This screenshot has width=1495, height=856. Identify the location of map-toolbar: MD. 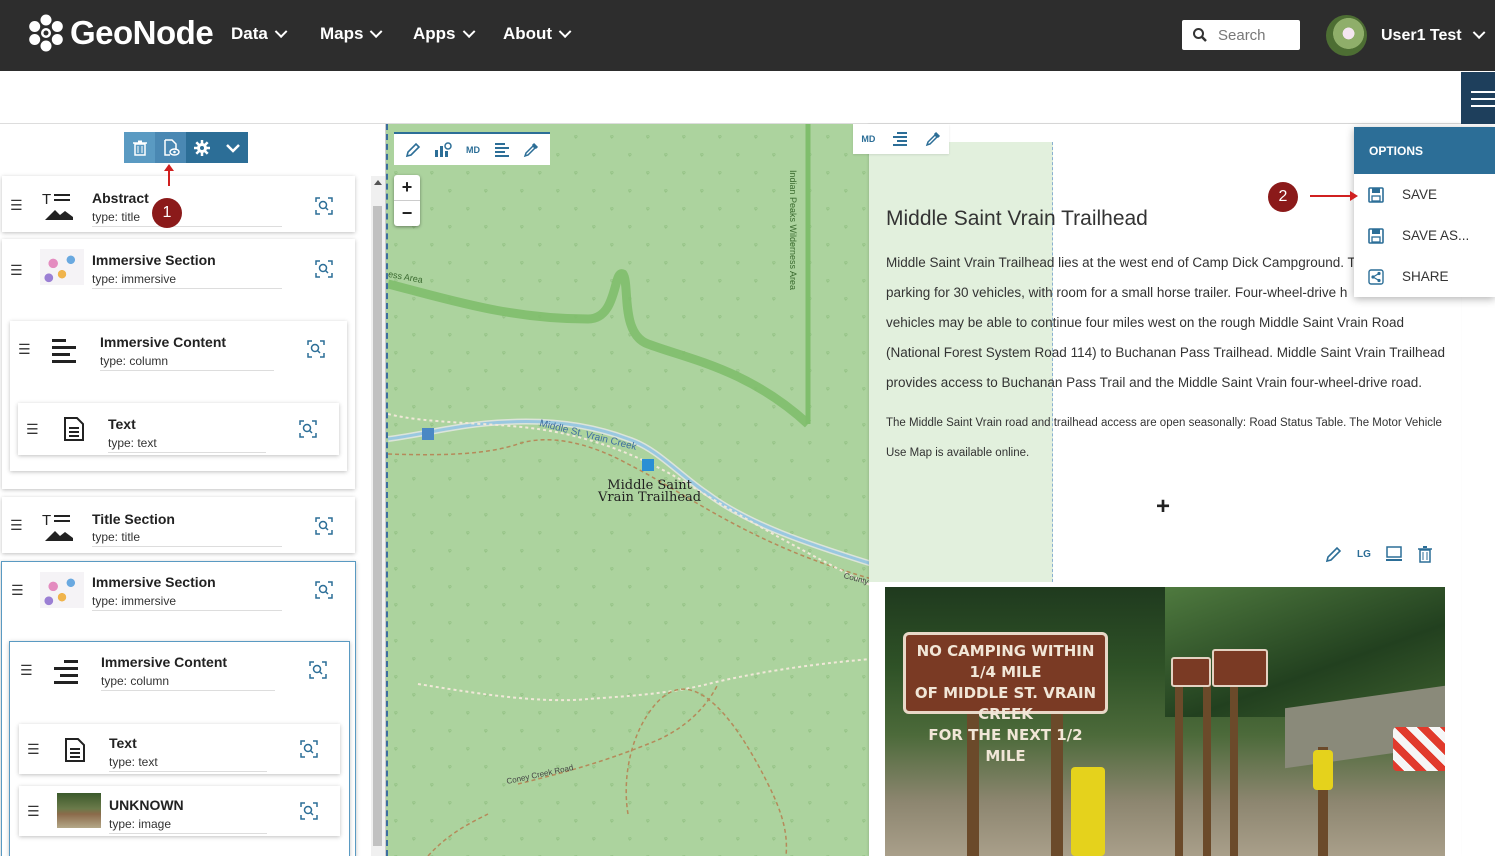
(472, 148).